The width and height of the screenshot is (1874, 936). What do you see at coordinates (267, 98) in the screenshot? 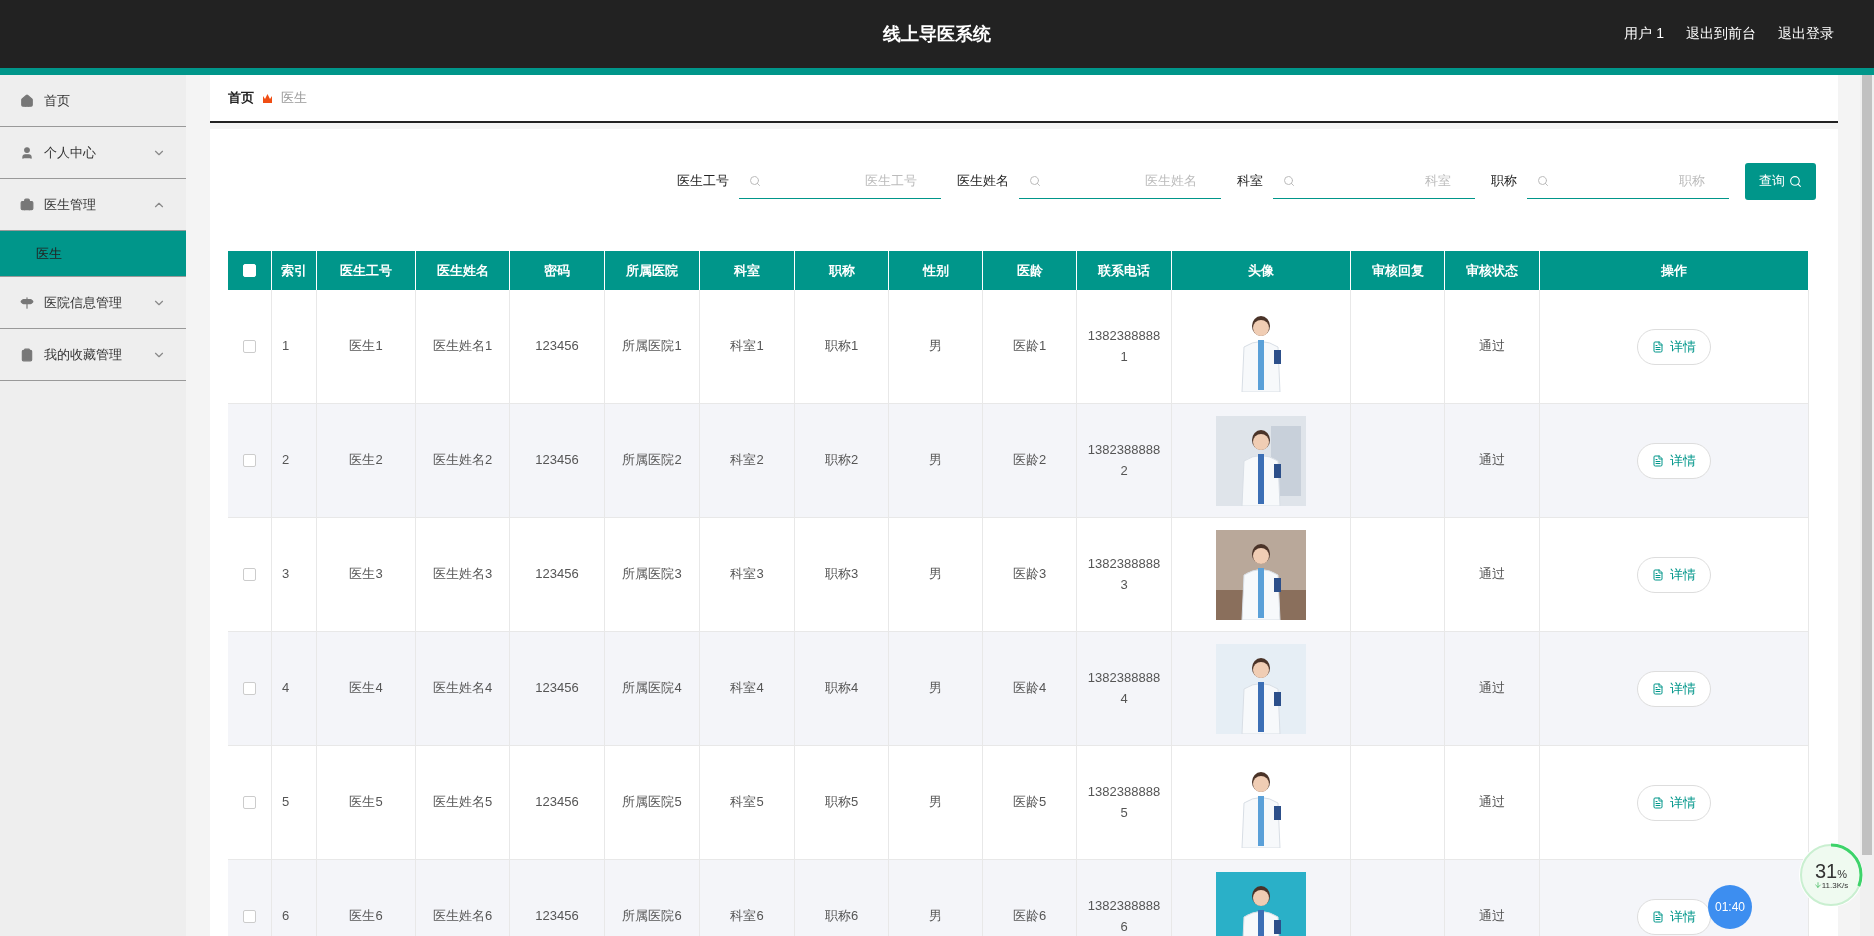
I see `crown-icon` at bounding box center [267, 98].